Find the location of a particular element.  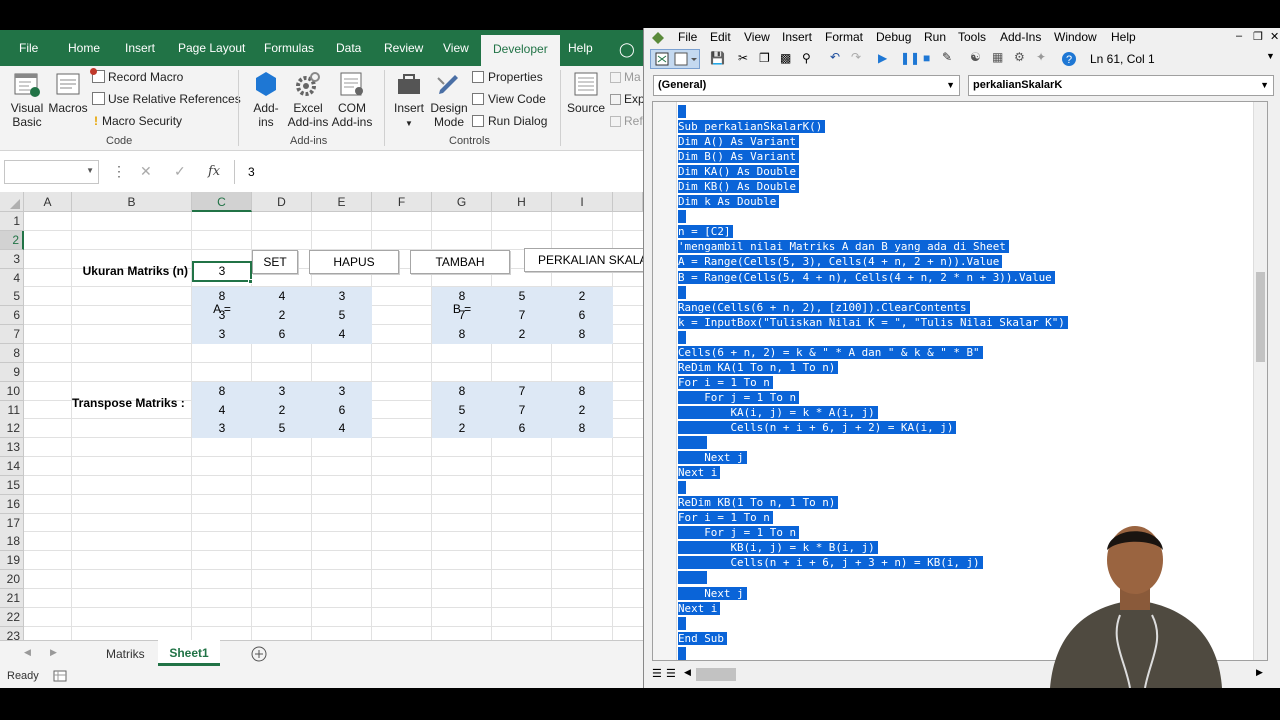

matrix-b-cell: 5 is located at coordinates (522, 296).